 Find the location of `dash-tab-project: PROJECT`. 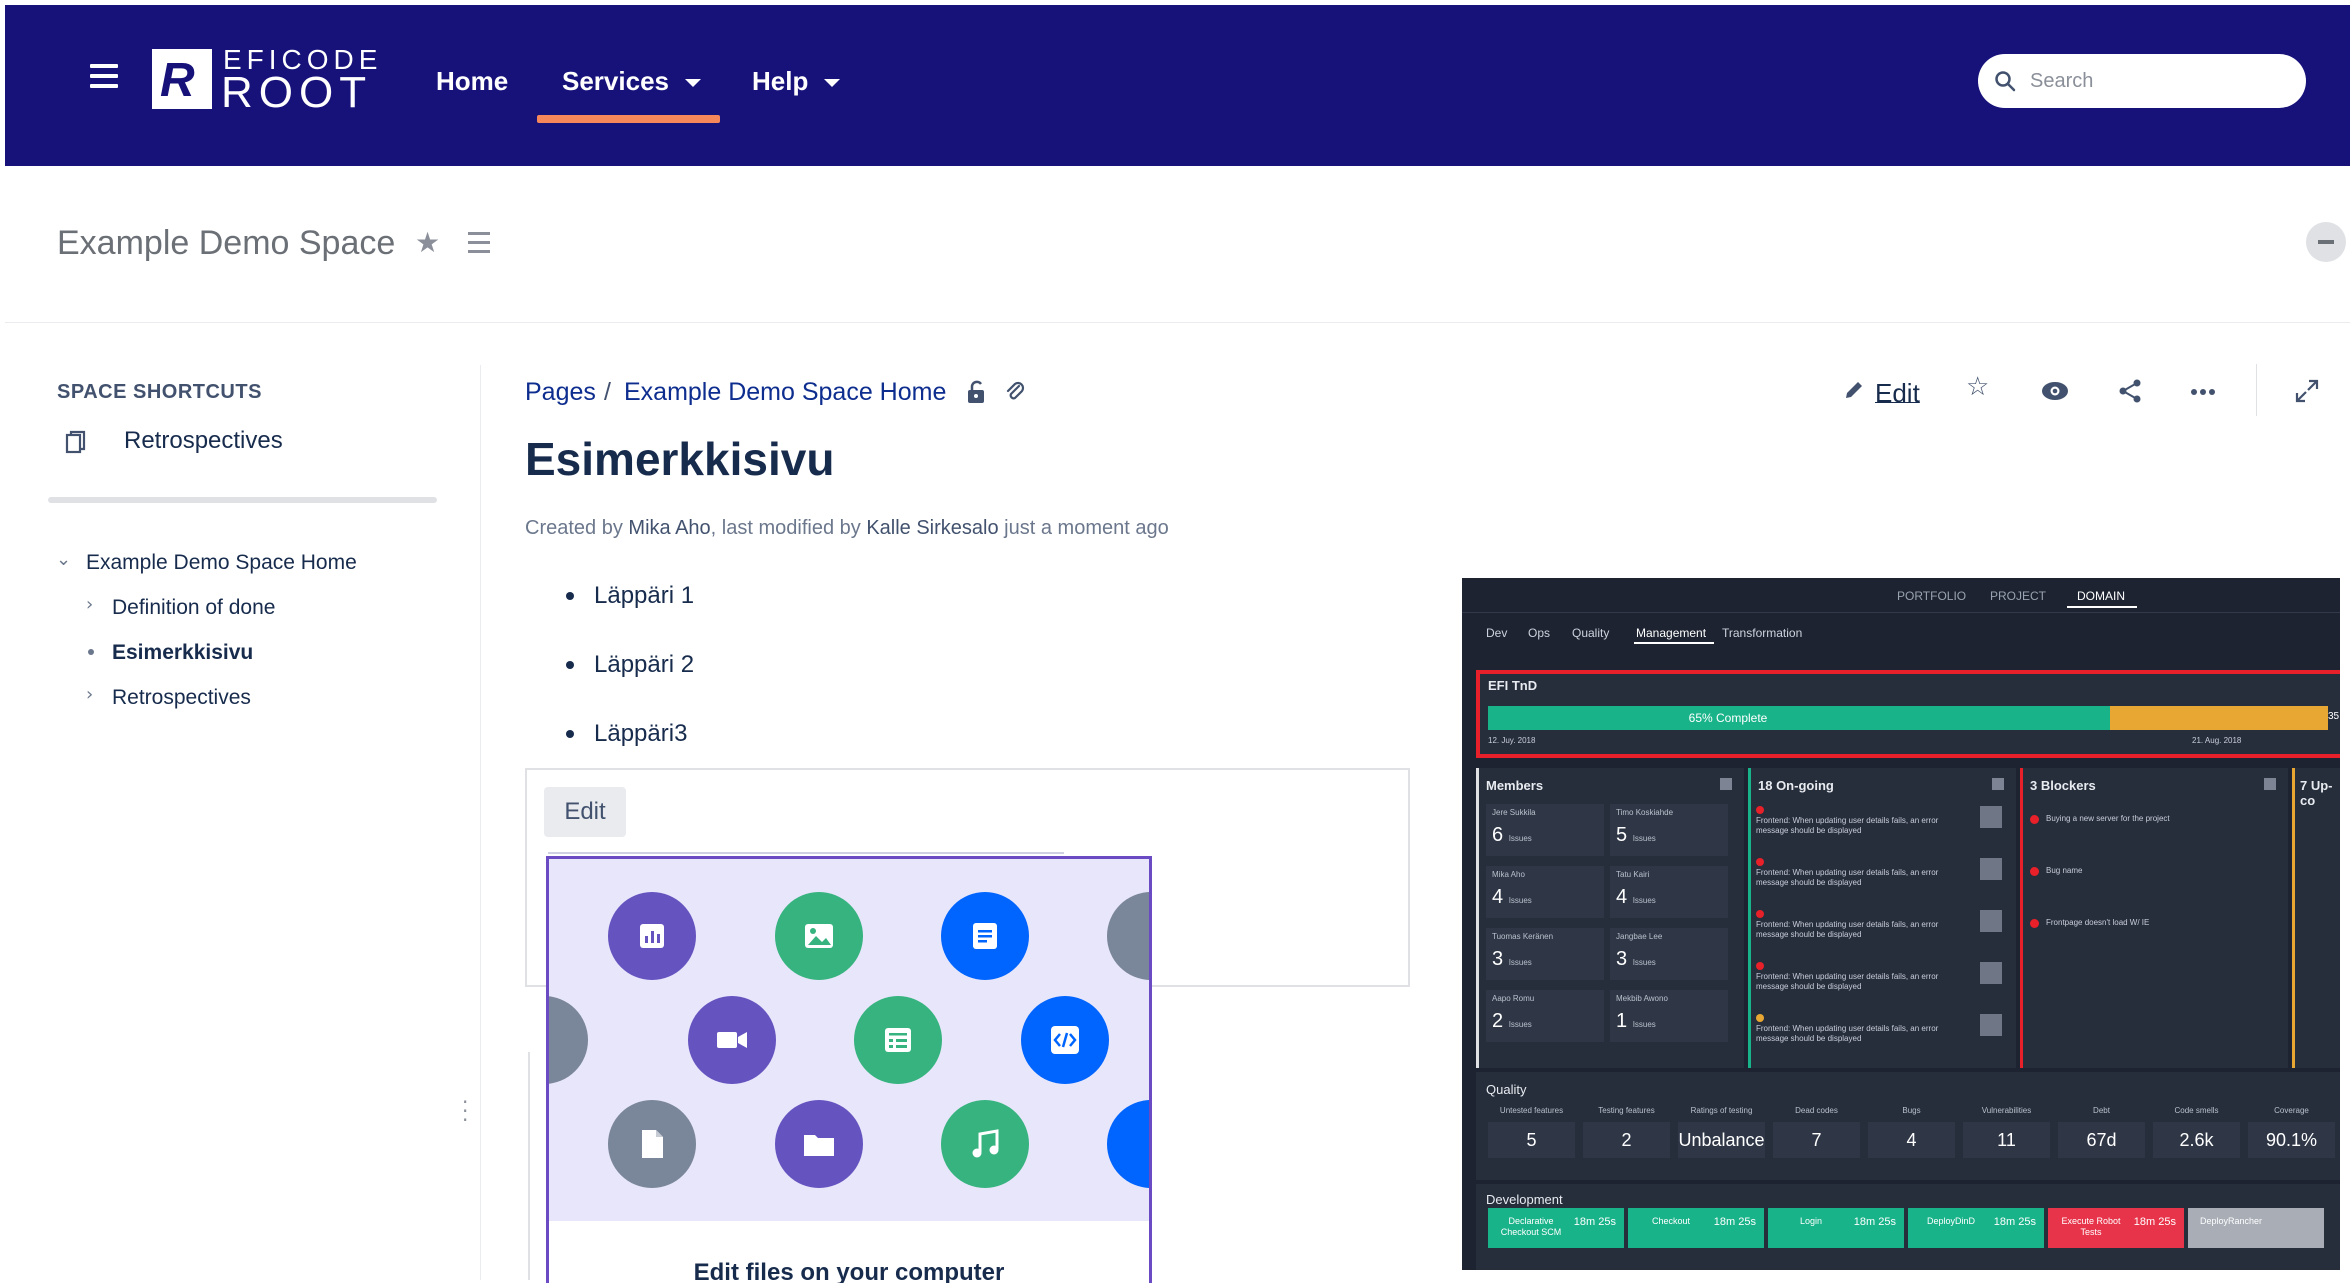

dash-tab-project: PROJECT is located at coordinates (2018, 596).